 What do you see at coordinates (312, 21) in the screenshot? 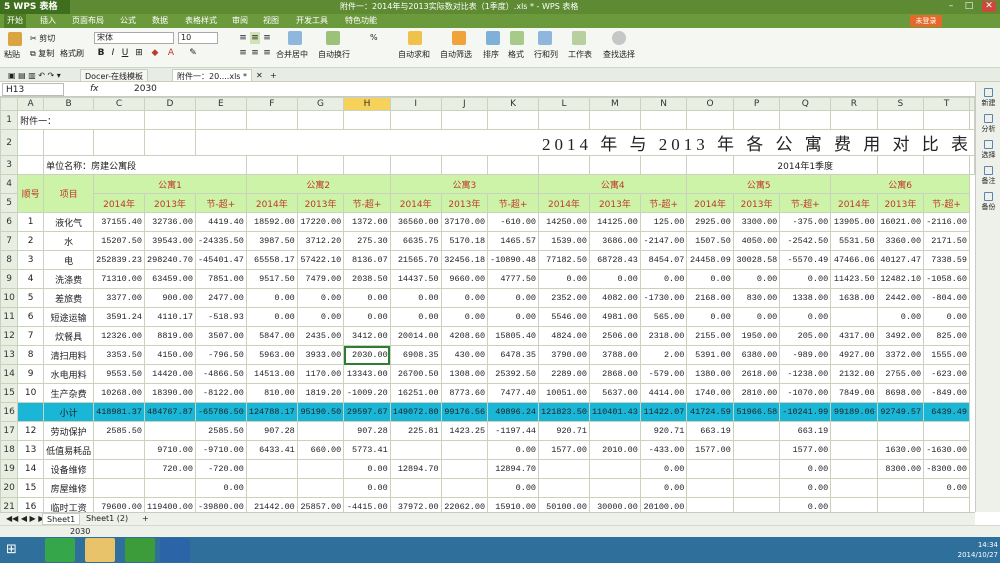
I see `menu-developer: 开发工具` at bounding box center [312, 21].